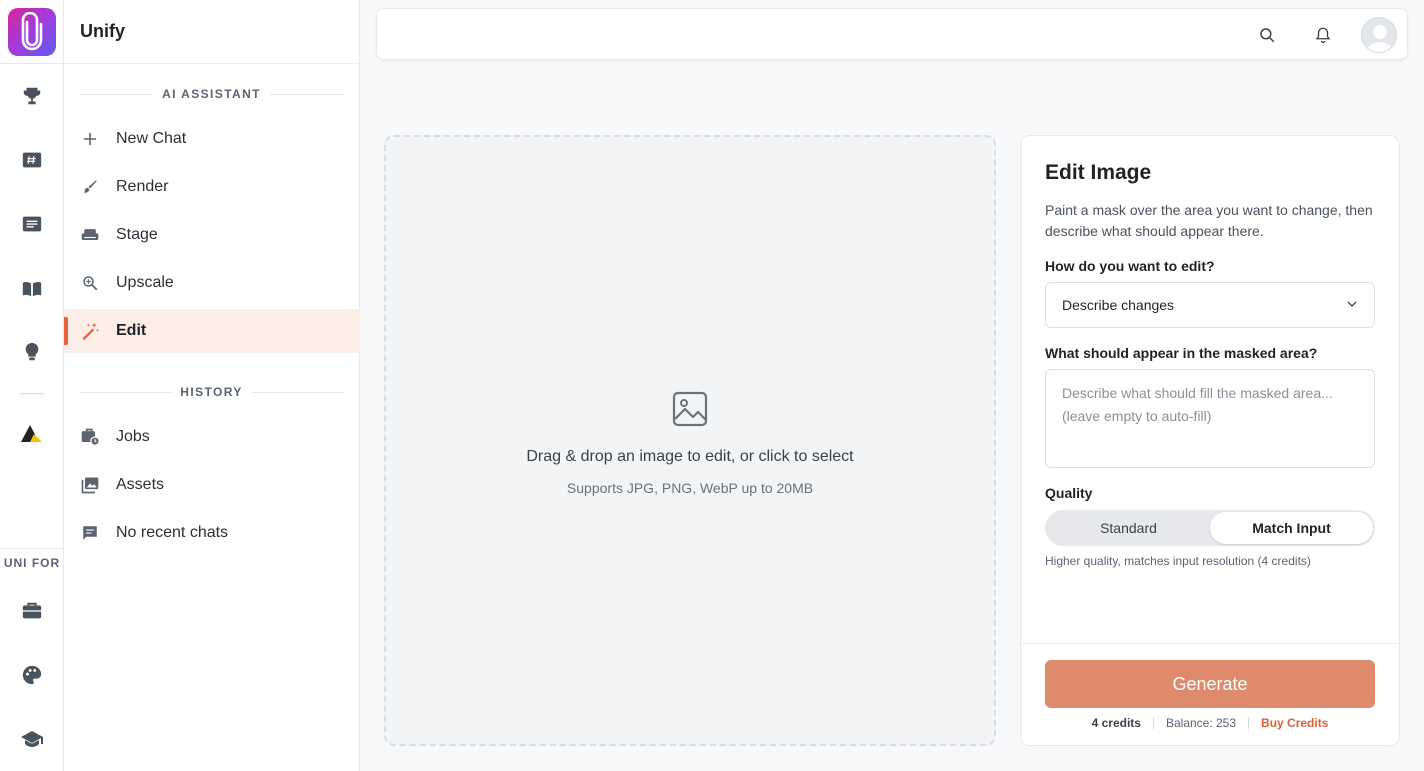 This screenshot has height=771, width=1424. What do you see at coordinates (212, 187) in the screenshot?
I see `sidebar-item-render: Render` at bounding box center [212, 187].